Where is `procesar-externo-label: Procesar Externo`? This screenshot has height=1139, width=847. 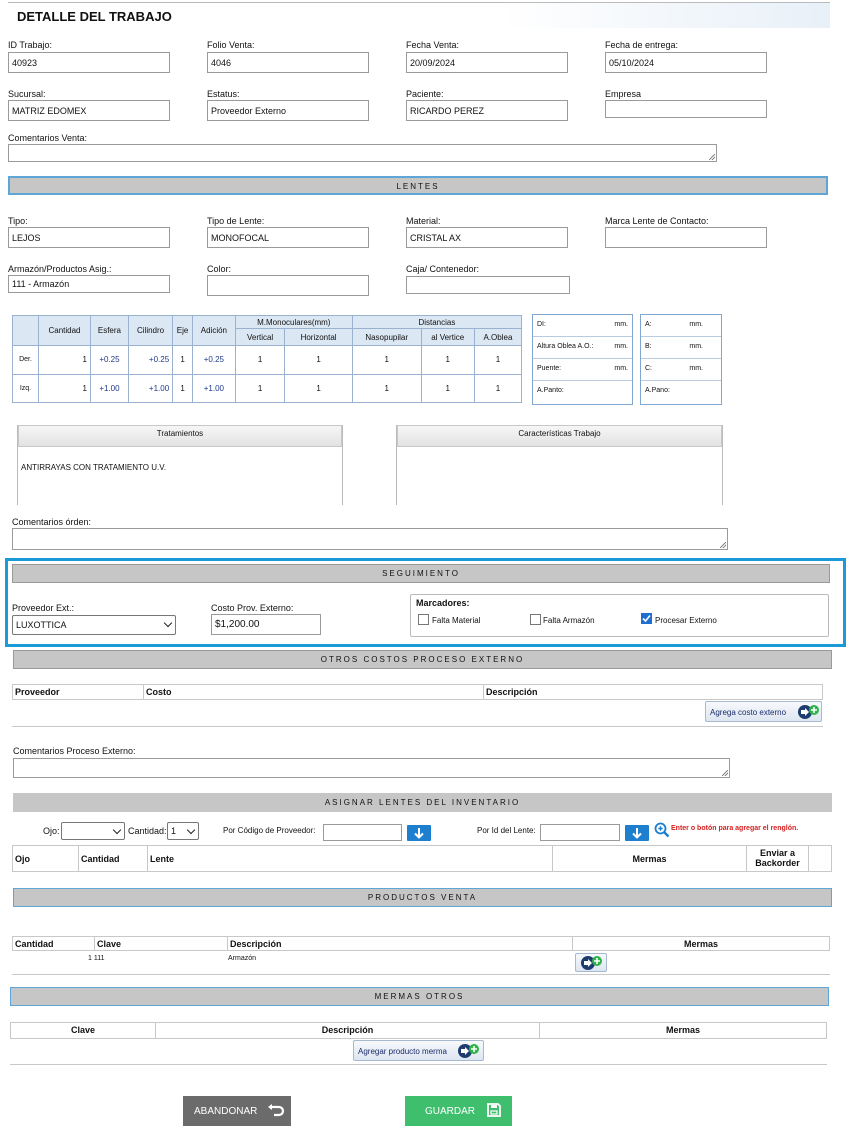 procesar-externo-label: Procesar Externo is located at coordinates (686, 620).